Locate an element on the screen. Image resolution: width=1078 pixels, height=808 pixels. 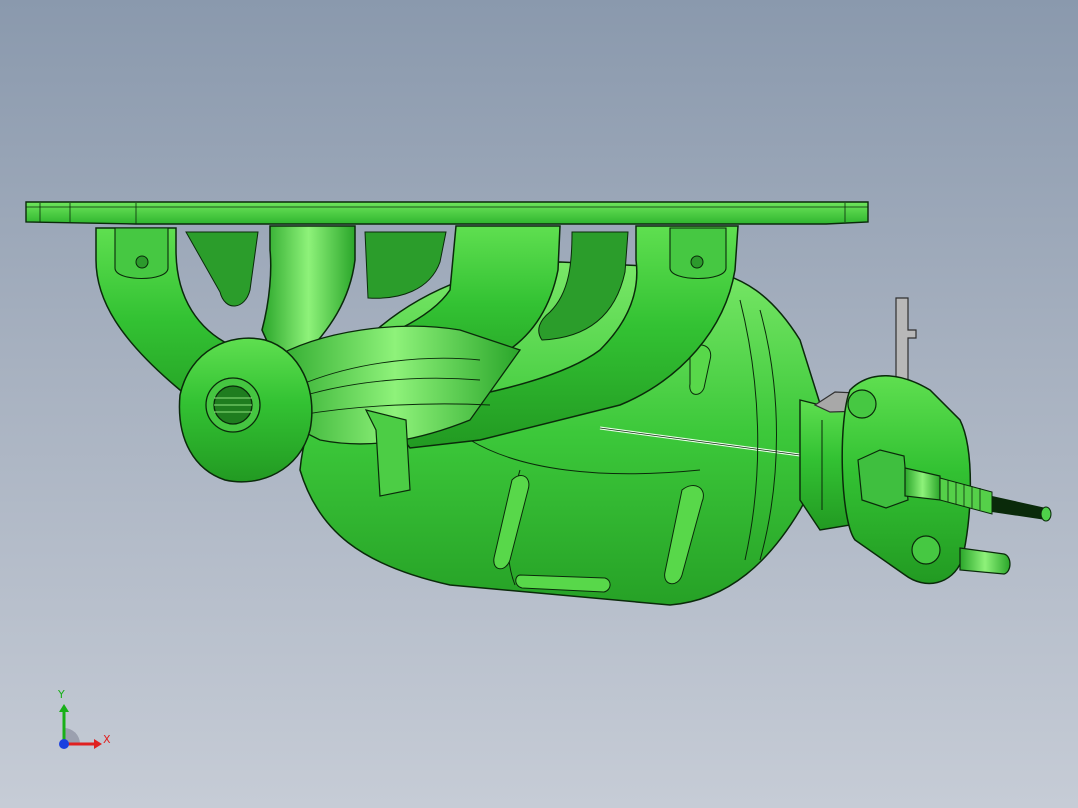
y-axis-arrowhead is located at coordinates (64, 708).